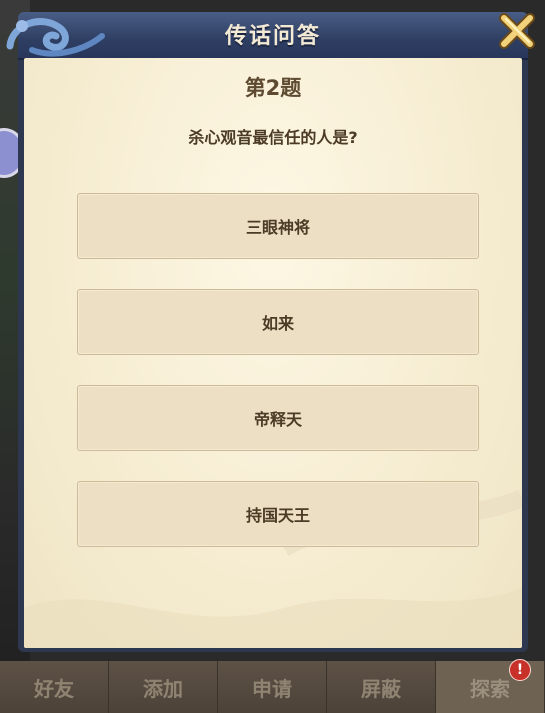  Describe the element at coordinates (278, 418) in the screenshot. I see `answer-option-3: 帝释天` at that location.